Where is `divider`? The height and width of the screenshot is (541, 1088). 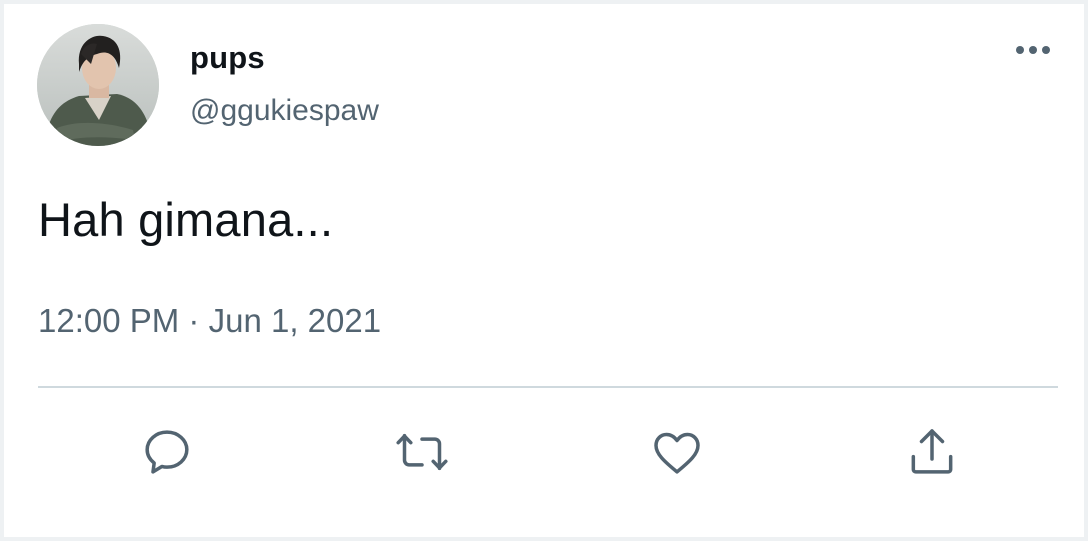
divider is located at coordinates (548, 387).